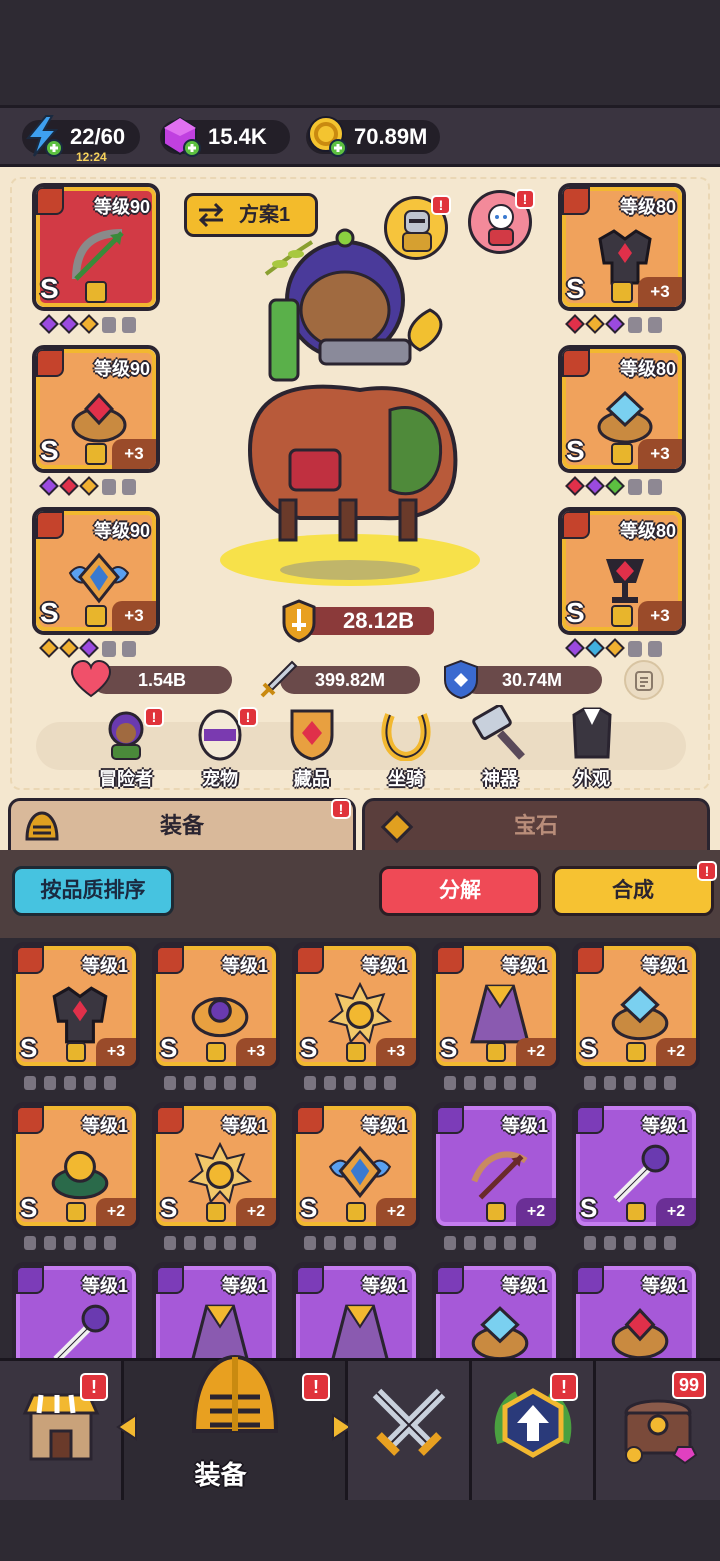  What do you see at coordinates (220, 779) in the screenshot?
I see `menu-label: 宠物` at bounding box center [220, 779].